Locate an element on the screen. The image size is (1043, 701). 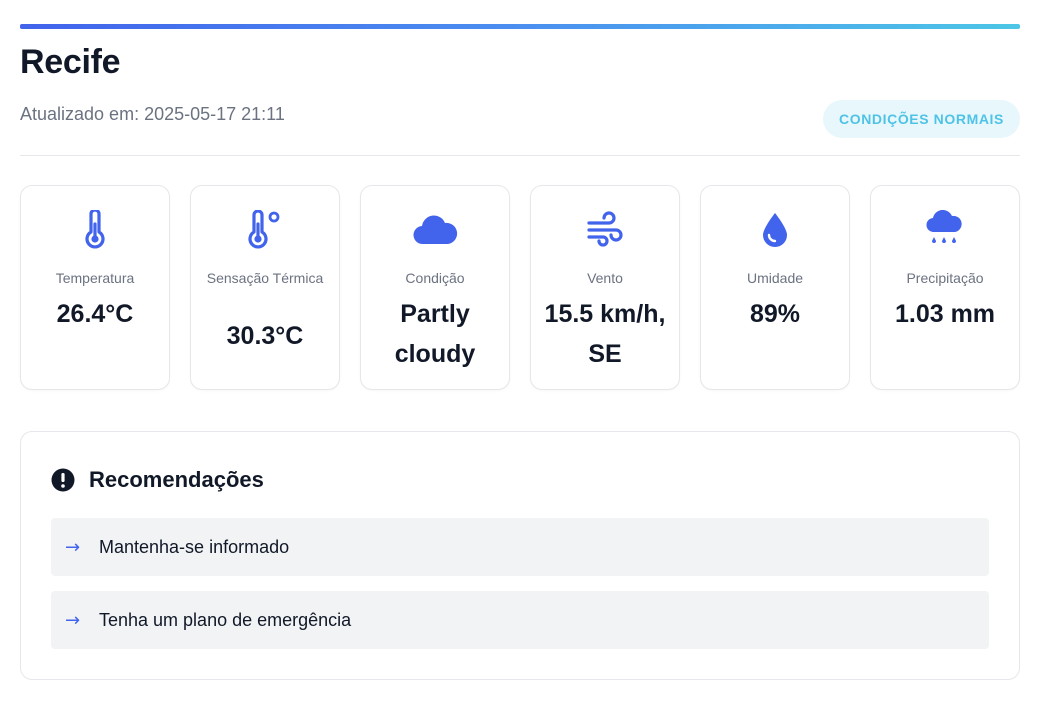
metric-value: Partly cloudy is located at coordinates (435, 334).